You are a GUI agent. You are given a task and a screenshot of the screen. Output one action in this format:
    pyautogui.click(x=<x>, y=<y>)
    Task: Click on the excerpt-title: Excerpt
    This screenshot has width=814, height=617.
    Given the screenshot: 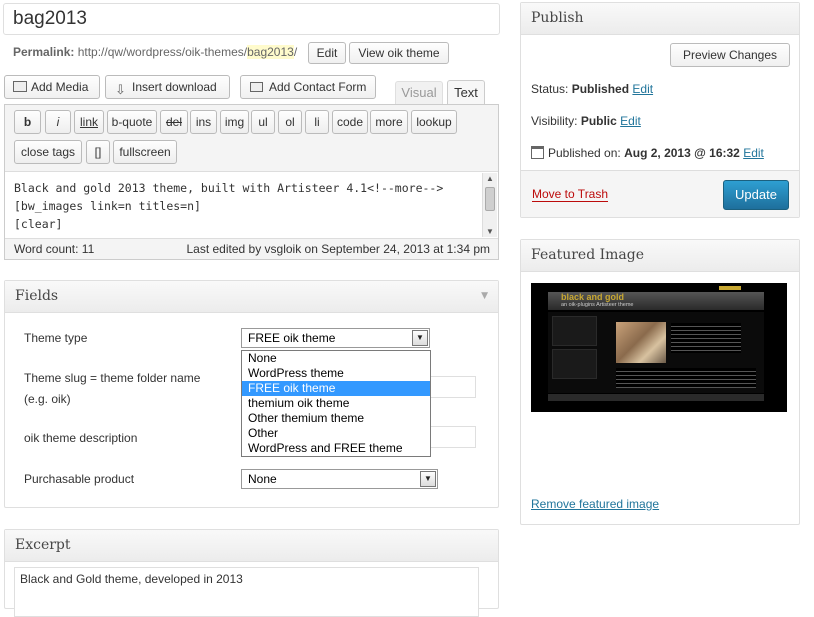 What is the action you would take?
    pyautogui.click(x=43, y=545)
    